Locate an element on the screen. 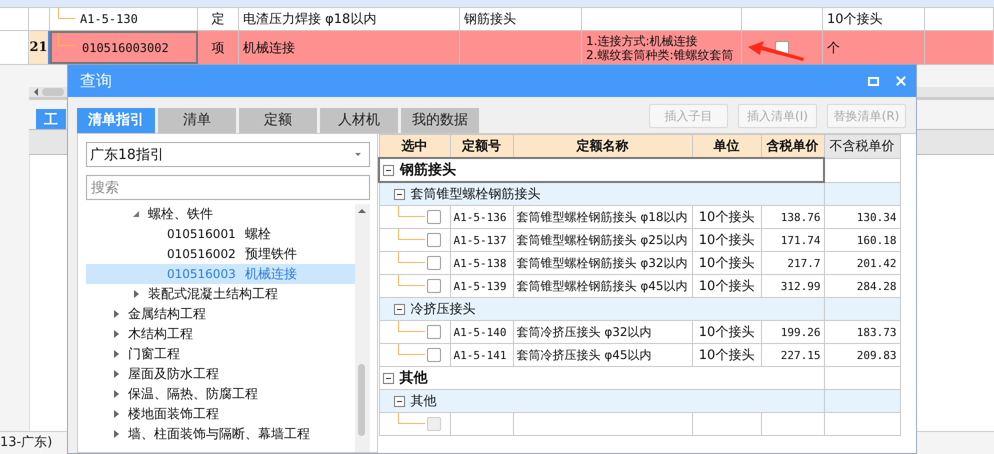 This screenshot has width=994, height=454. price-cell: 199.26 is located at coordinates (792, 332).